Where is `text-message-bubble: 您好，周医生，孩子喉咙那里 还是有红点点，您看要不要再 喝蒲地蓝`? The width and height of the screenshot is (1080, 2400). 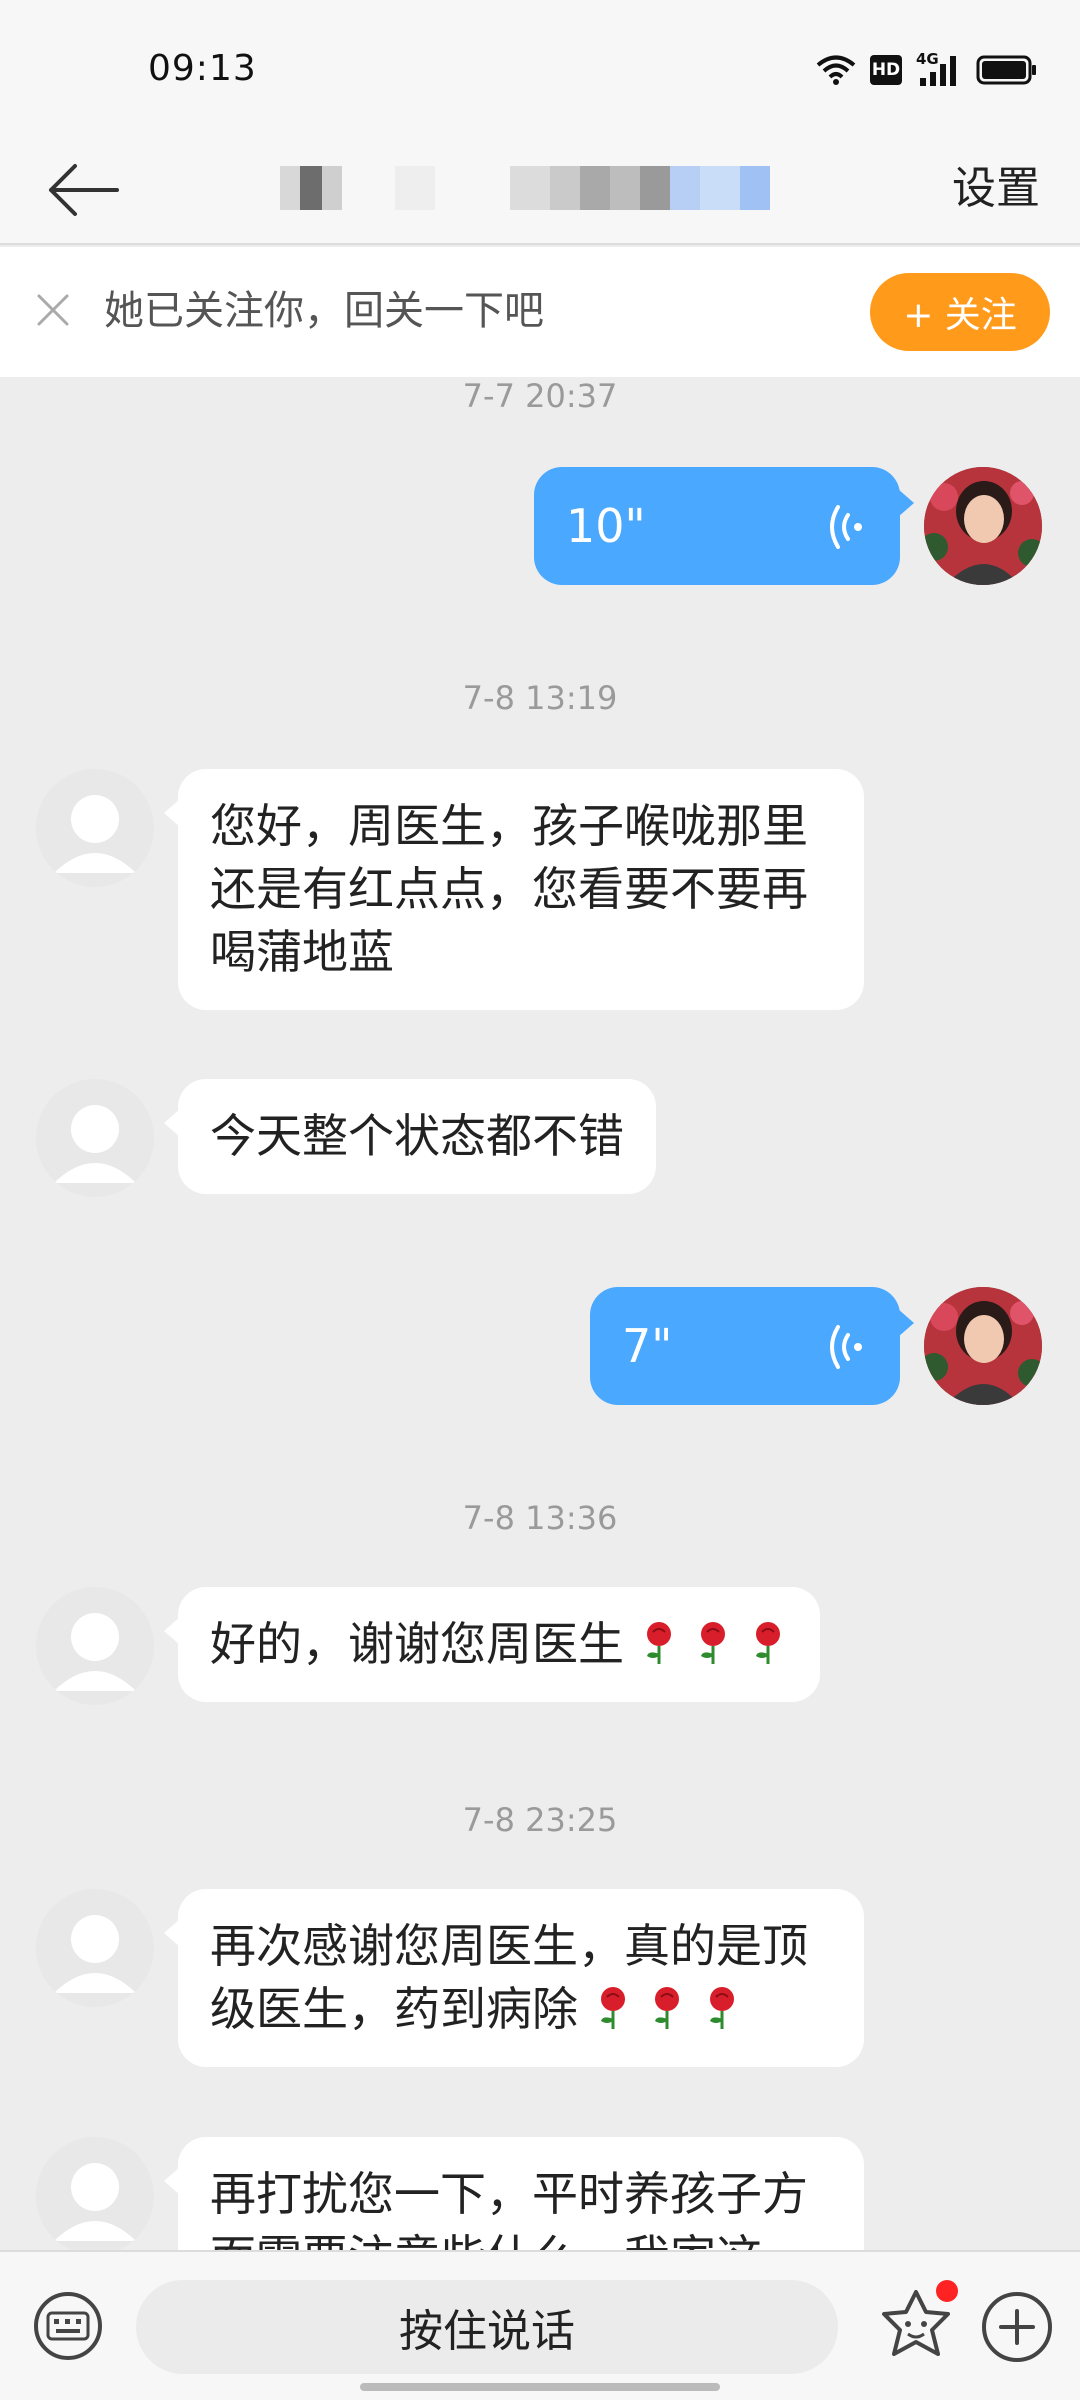 text-message-bubble: 您好，周医生，孩子喉咙那里 还是有红点点，您看要不要再 喝蒲地蓝 is located at coordinates (514, 889).